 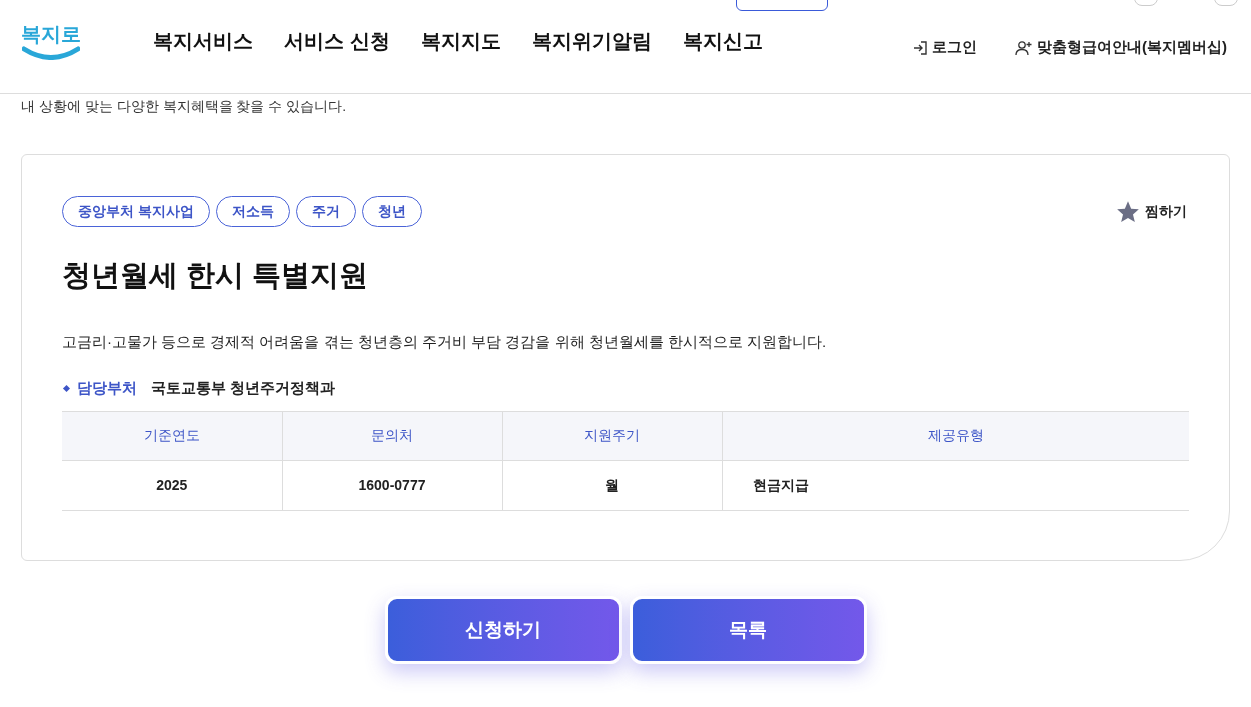 What do you see at coordinates (203, 40) in the screenshot?
I see `nav-link: 복지서비스` at bounding box center [203, 40].